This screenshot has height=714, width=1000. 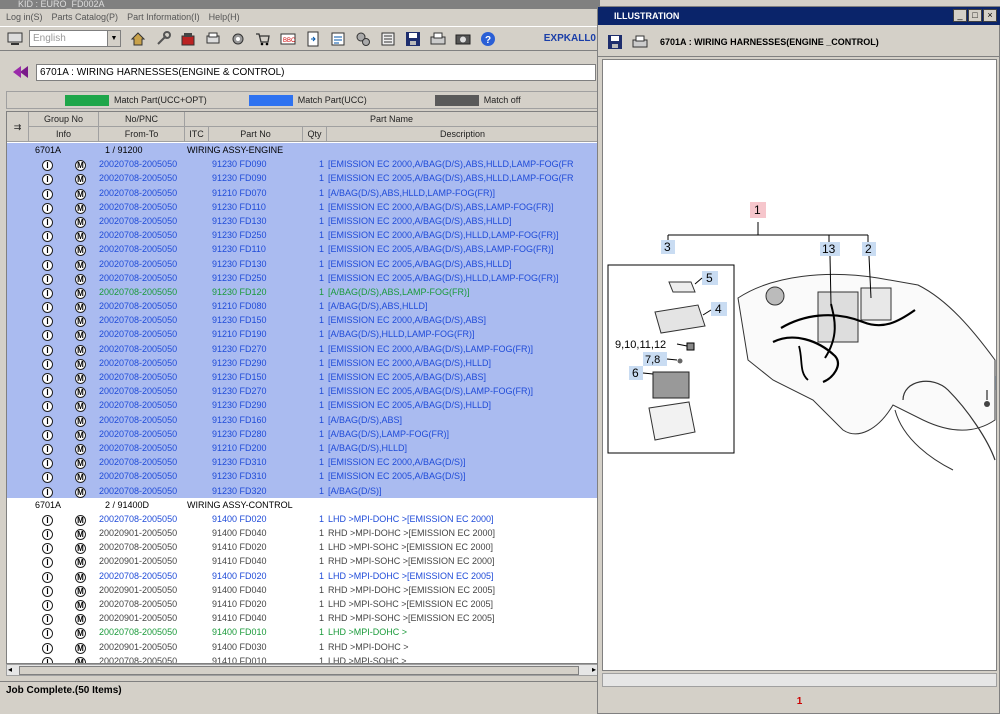 What do you see at coordinates (594, 669) in the screenshot?
I see `scroll-right-icon: ▸` at bounding box center [594, 669].